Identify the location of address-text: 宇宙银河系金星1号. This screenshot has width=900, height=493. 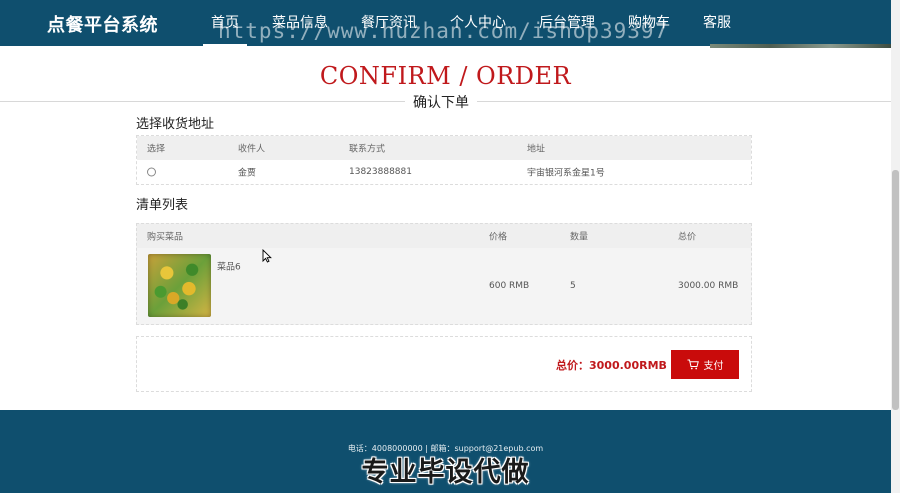
(566, 173).